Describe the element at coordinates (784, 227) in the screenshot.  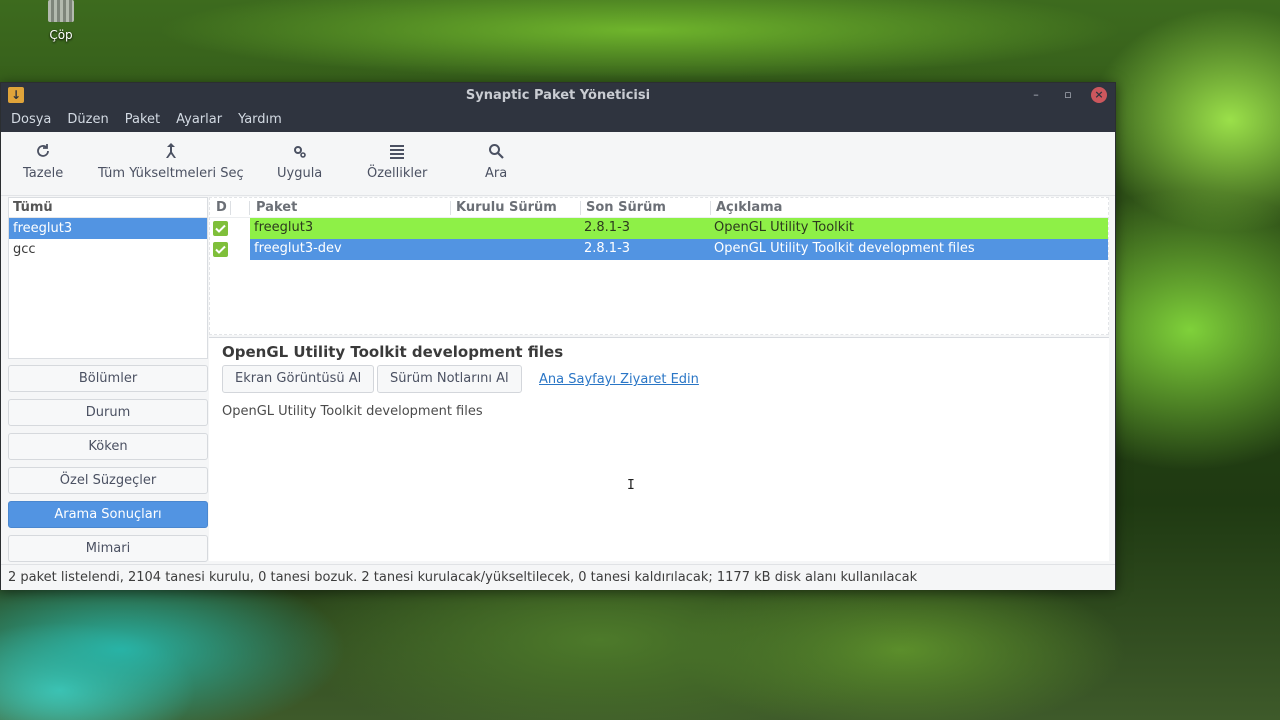
I see `package-description: OpenGL Utility Toolkit` at that location.